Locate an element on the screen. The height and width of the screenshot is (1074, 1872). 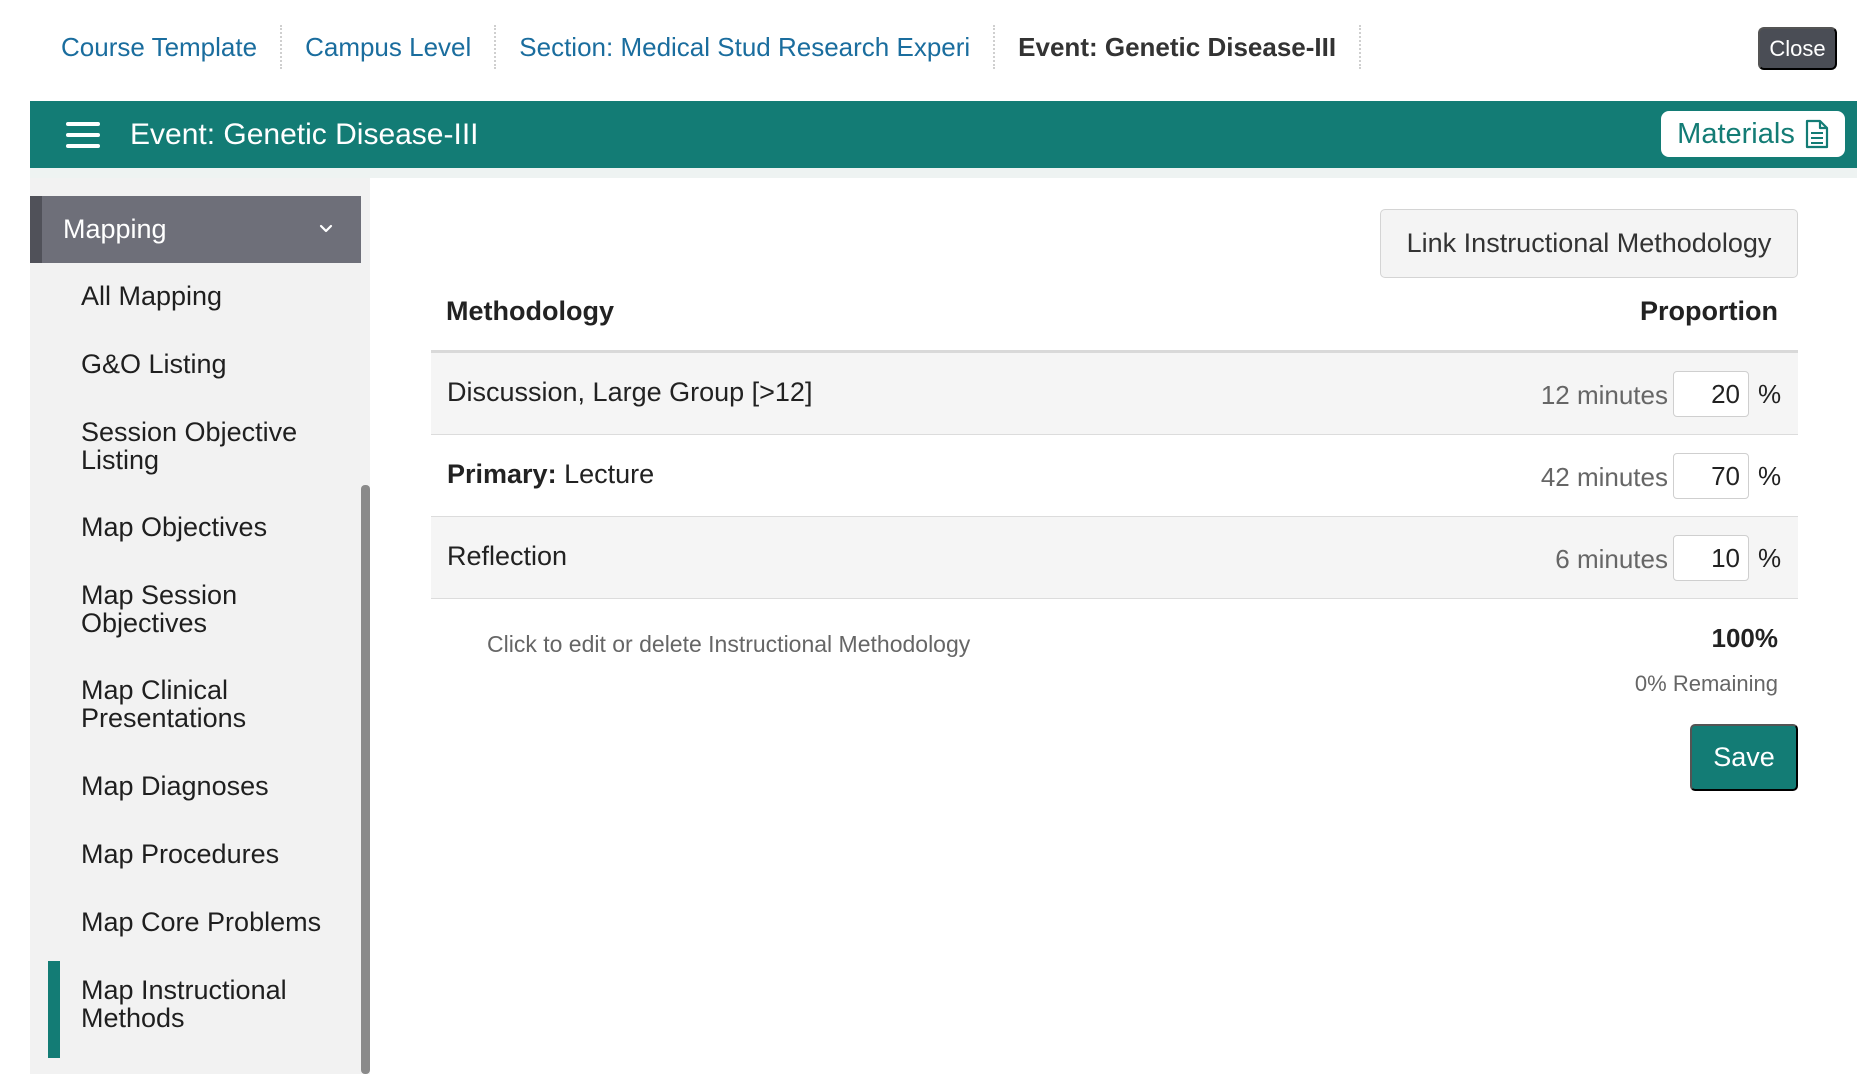
sidebar-item-map-objectives: Map Objectives is located at coordinates (211, 527).